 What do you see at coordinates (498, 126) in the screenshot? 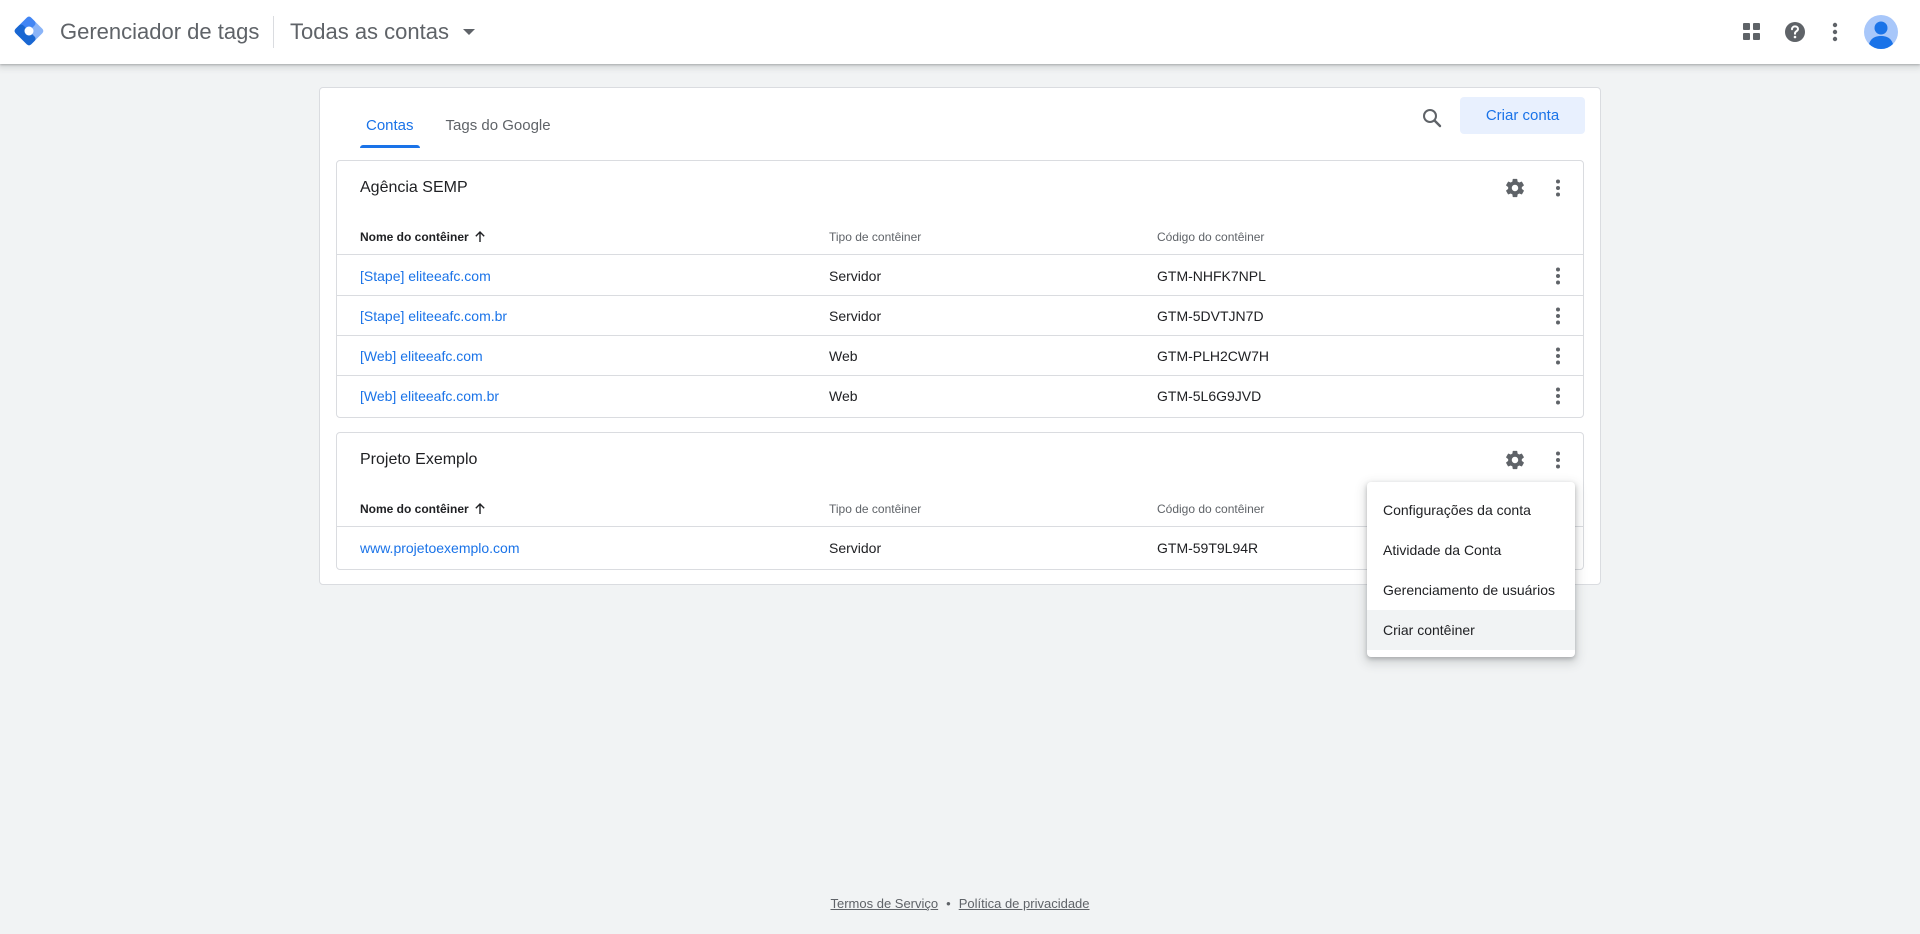
I see `tab-tags-do-google: Tags do Google` at bounding box center [498, 126].